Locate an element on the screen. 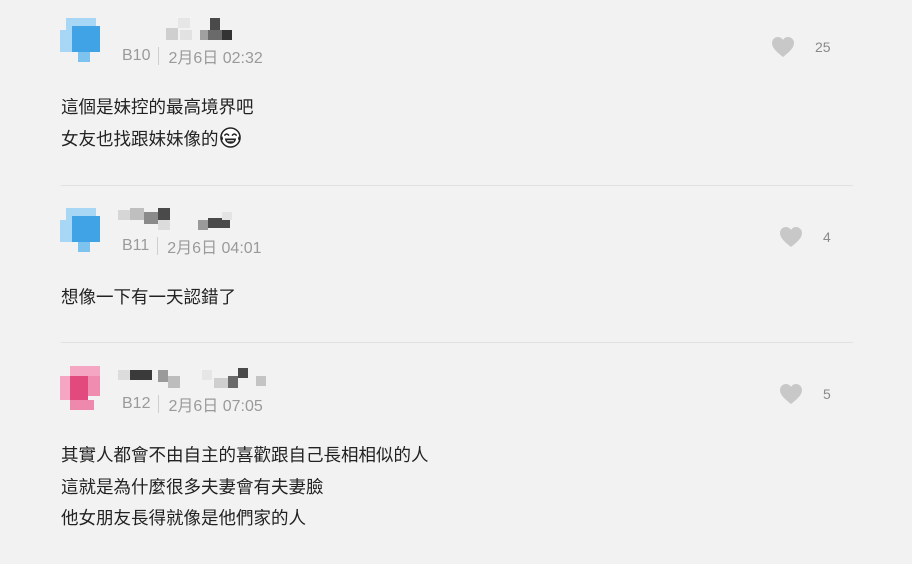 The image size is (912, 564). comment-line-with-emoji: 女友也找跟妹妹像的 is located at coordinates (157, 140).